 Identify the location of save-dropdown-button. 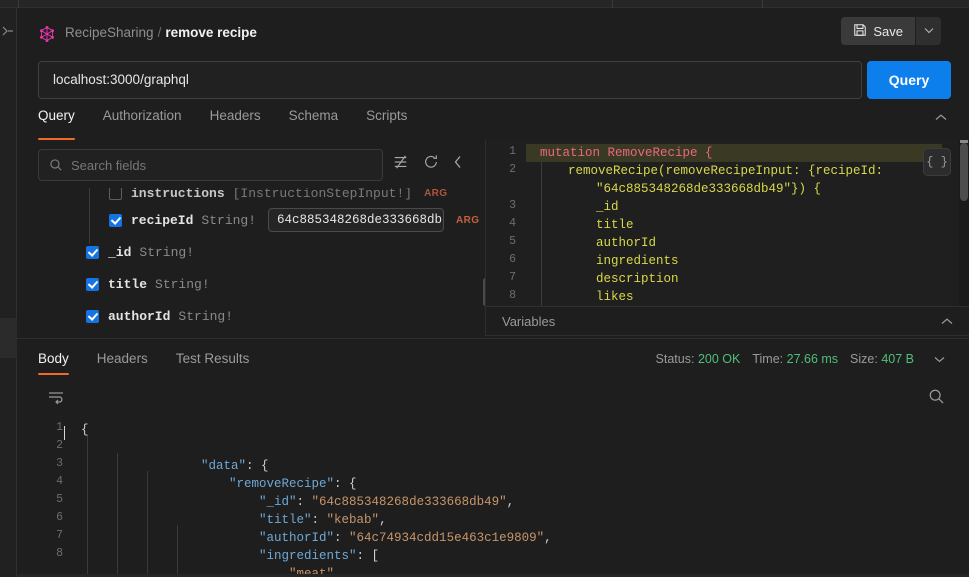
(928, 31).